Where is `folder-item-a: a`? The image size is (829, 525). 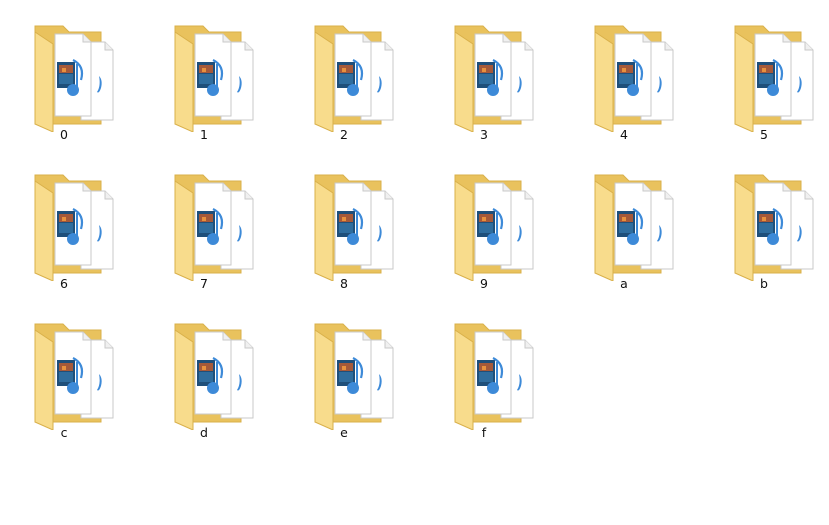
folder-item-a: a is located at coordinates (634, 225).